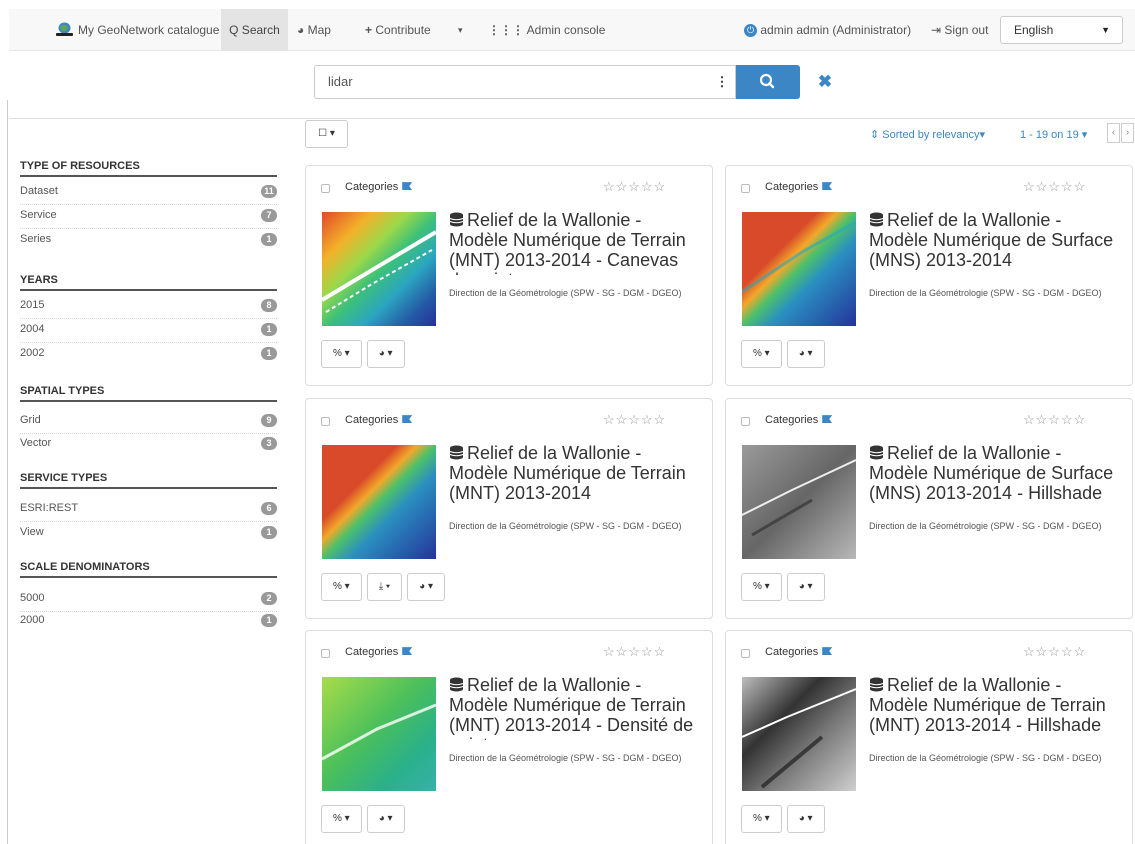 The height and width of the screenshot is (844, 1135). Describe the element at coordinates (927, 134) in the screenshot. I see `sort-dropdown: ⇕ Sorted by relevancy▾` at that location.